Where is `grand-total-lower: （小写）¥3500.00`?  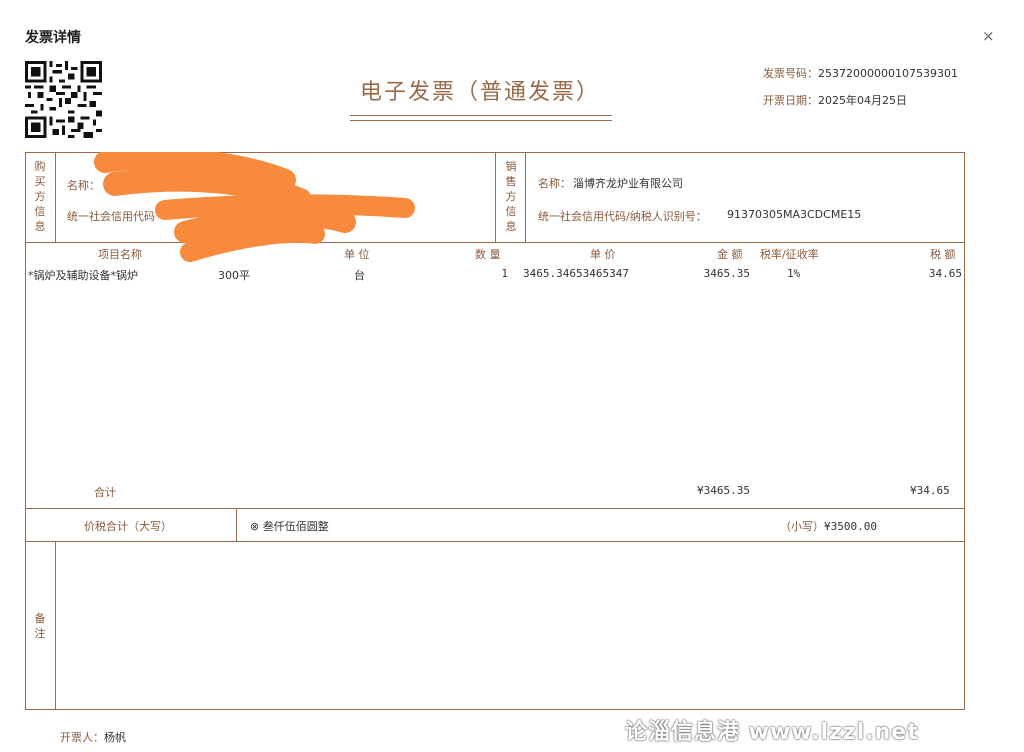
grand-total-lower: （小写）¥3500.00 is located at coordinates (828, 526).